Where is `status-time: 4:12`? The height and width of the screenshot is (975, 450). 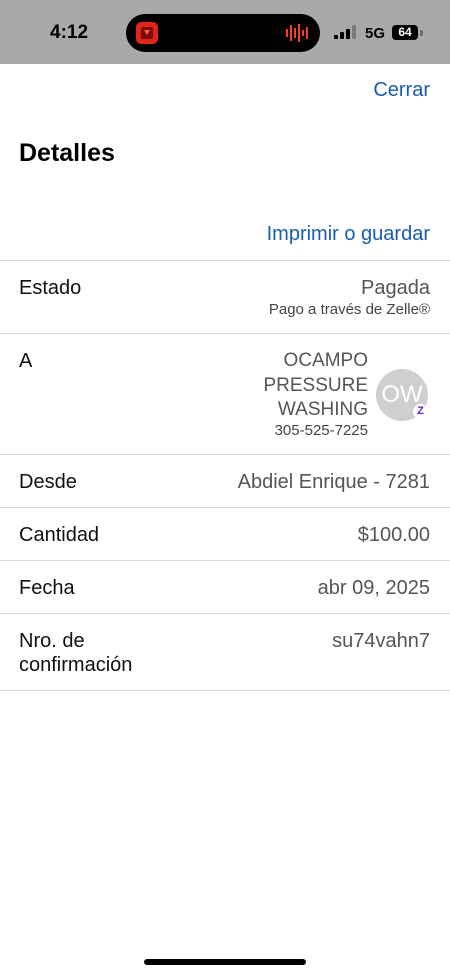 status-time: 4:12 is located at coordinates (69, 32).